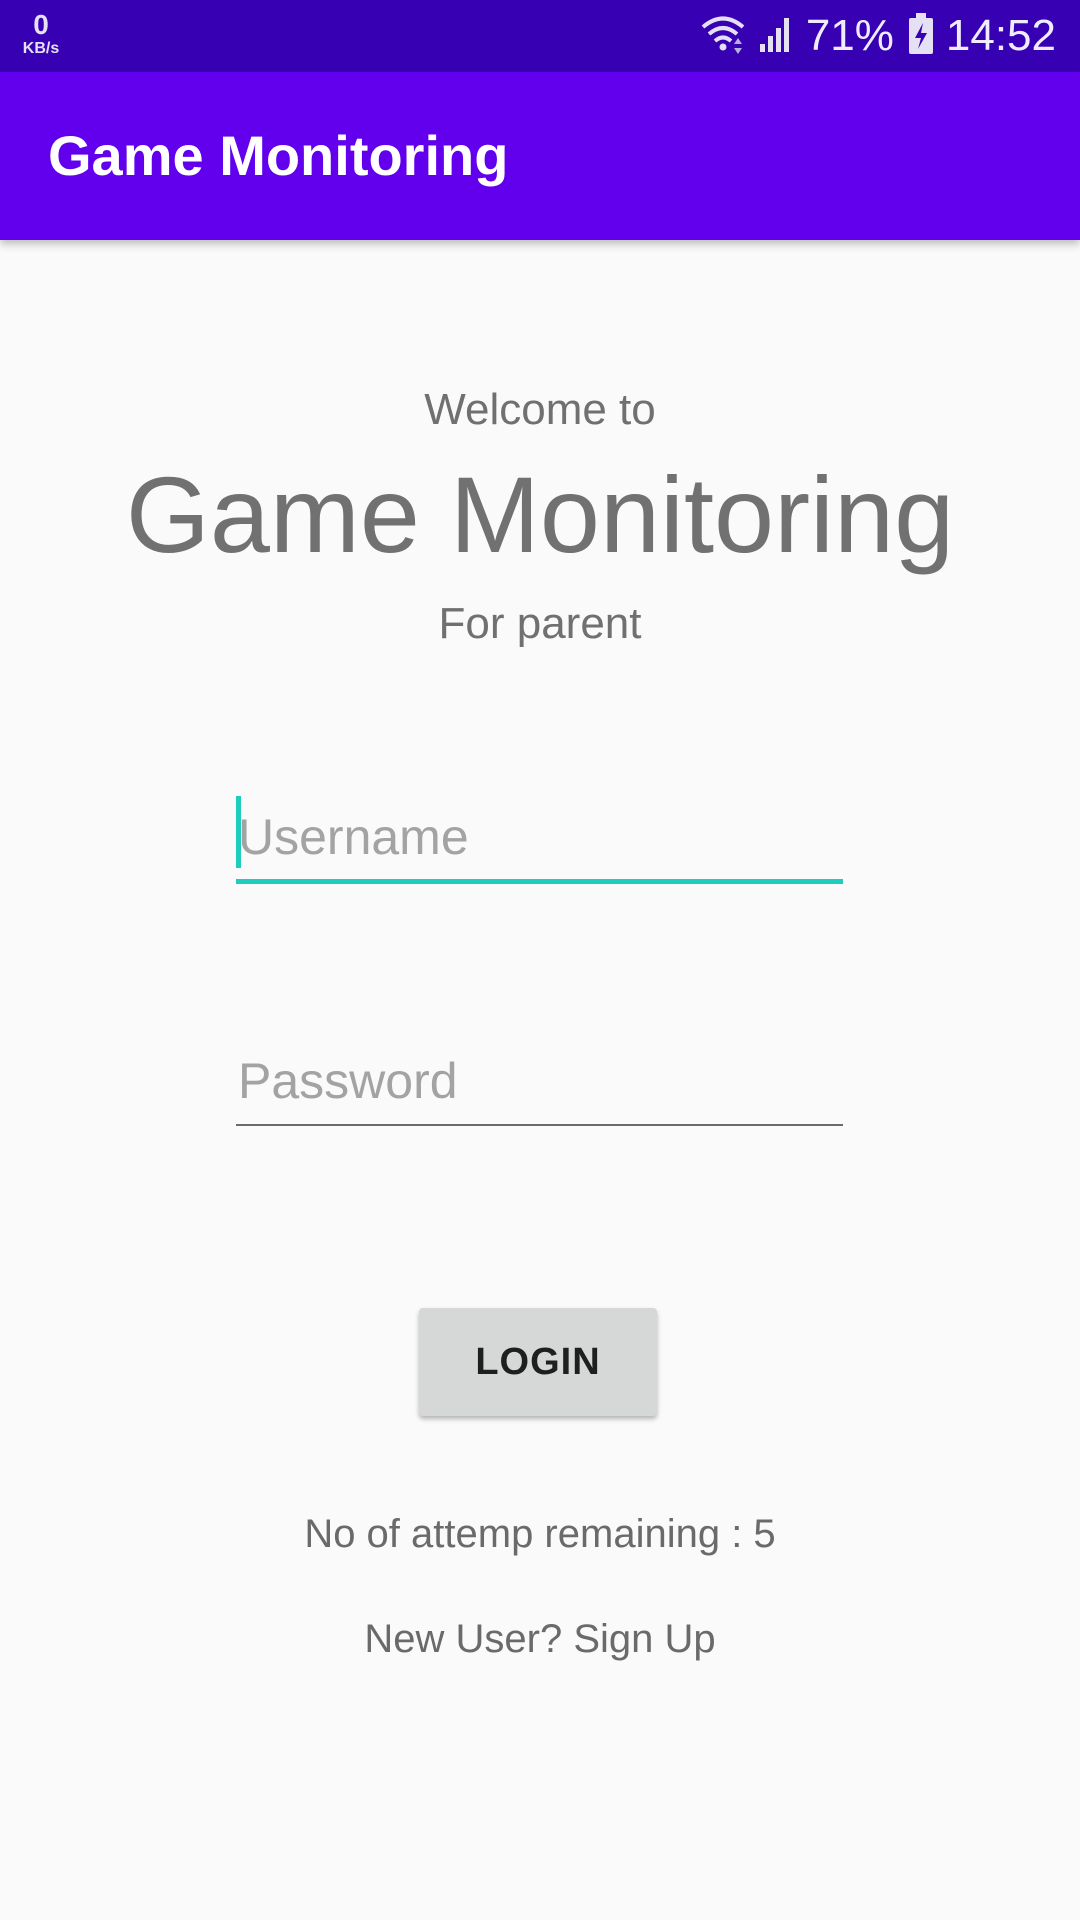  What do you see at coordinates (540, 156) in the screenshot?
I see `app-bar: Game Monitoring` at bounding box center [540, 156].